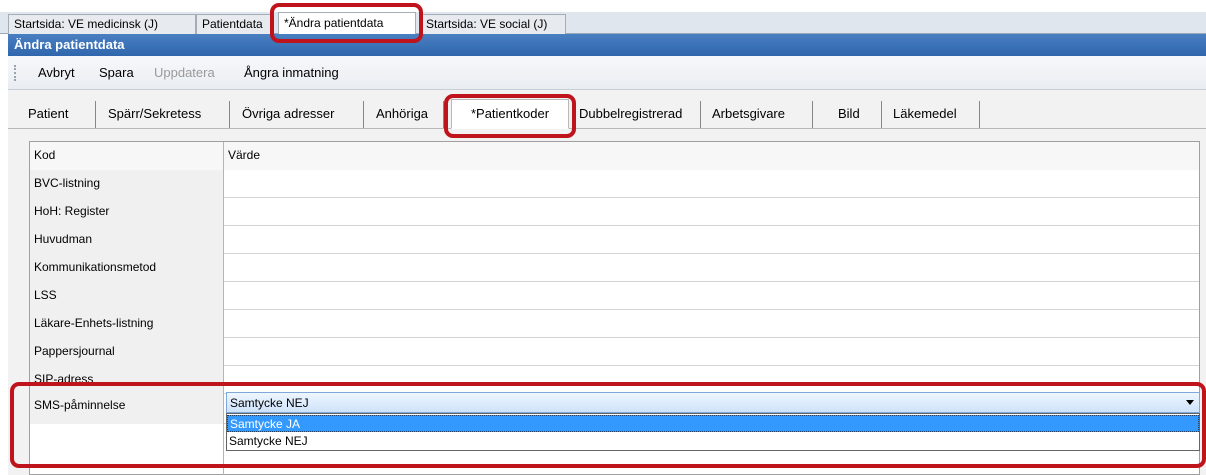  What do you see at coordinates (56, 73) in the screenshot?
I see `cancel-button: Avbryt` at bounding box center [56, 73].